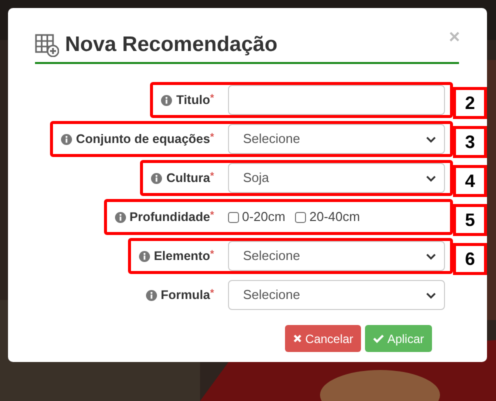  I want to click on checkbox-label: 20-40cm, so click(334, 217).